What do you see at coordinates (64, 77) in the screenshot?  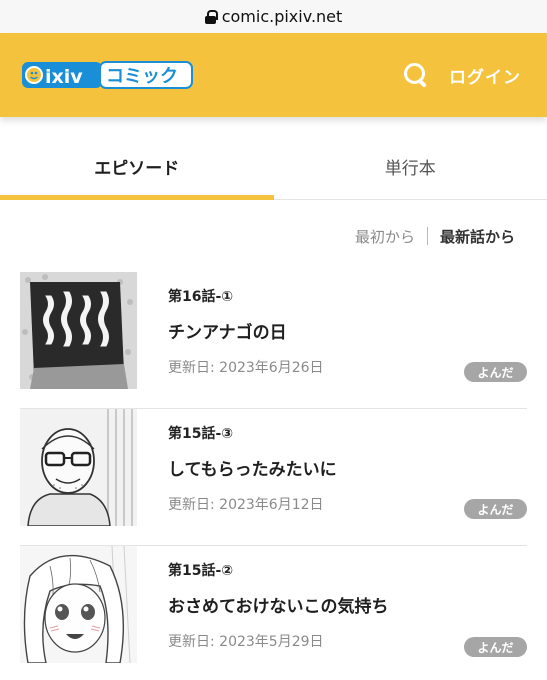 I see `svg-text: ixiv` at bounding box center [64, 77].